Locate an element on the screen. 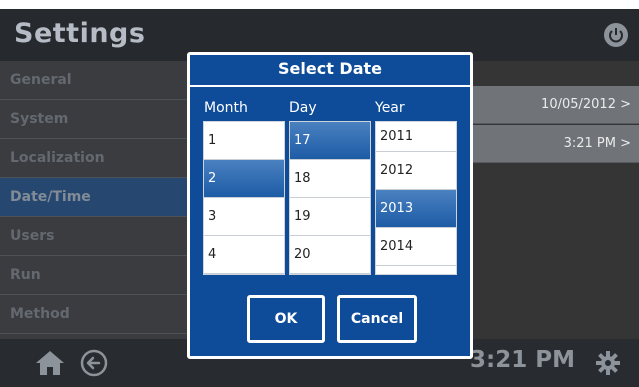  year-option: 2014 is located at coordinates (416, 247).